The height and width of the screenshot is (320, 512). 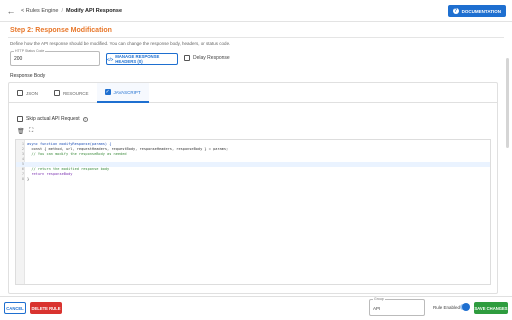 I want to click on status-code-field: HTTP Status Code 200, so click(x=55, y=57).